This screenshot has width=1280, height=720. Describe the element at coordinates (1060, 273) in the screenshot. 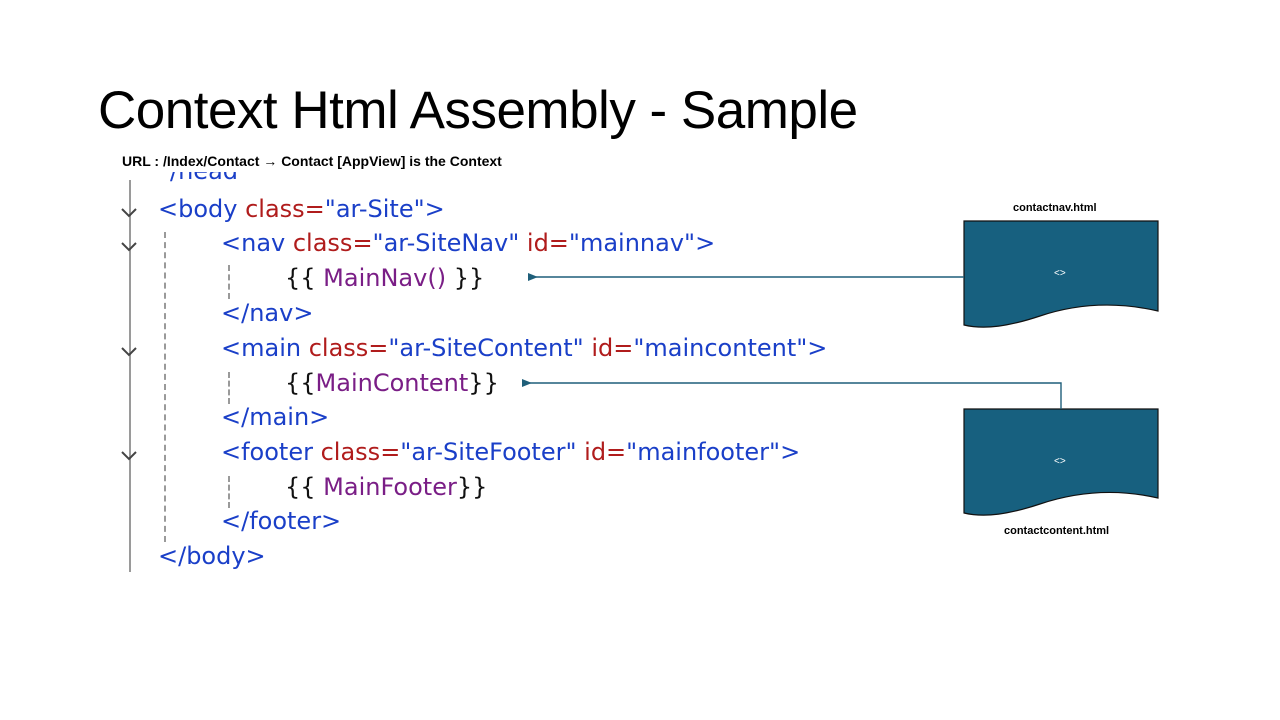

I see `nav-doc-code-icon: <>` at that location.